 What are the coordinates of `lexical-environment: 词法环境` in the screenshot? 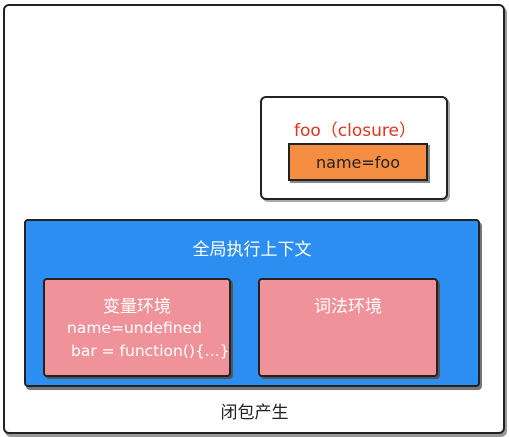 It's located at (348, 327).